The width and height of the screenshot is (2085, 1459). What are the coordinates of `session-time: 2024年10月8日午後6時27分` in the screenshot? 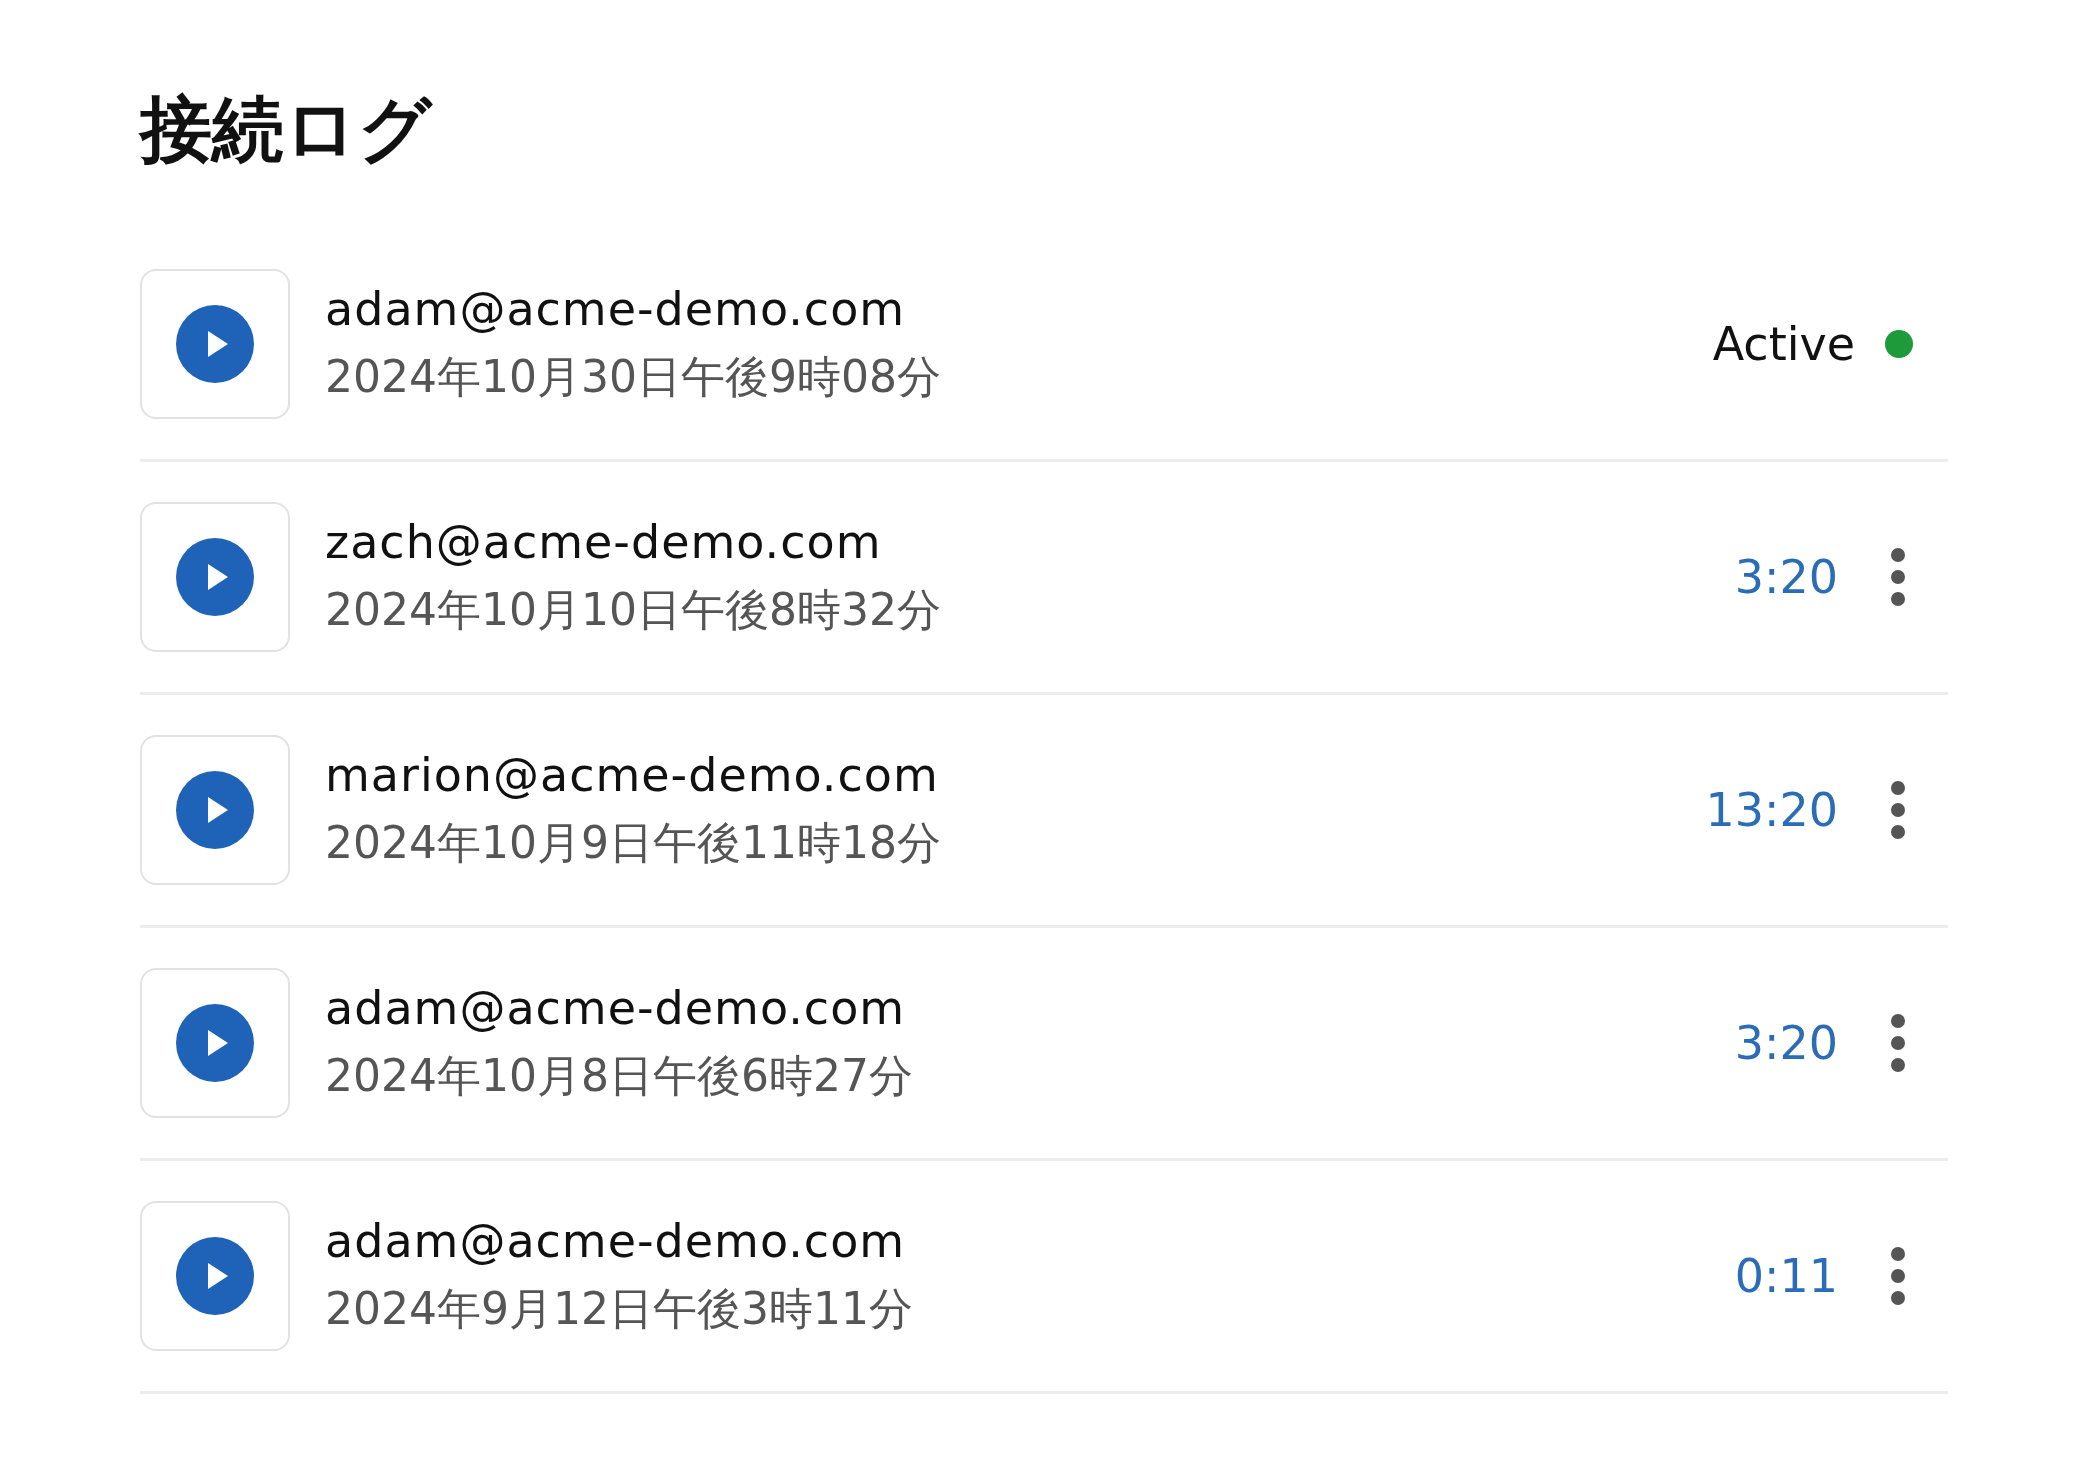 It's located at (619, 1075).